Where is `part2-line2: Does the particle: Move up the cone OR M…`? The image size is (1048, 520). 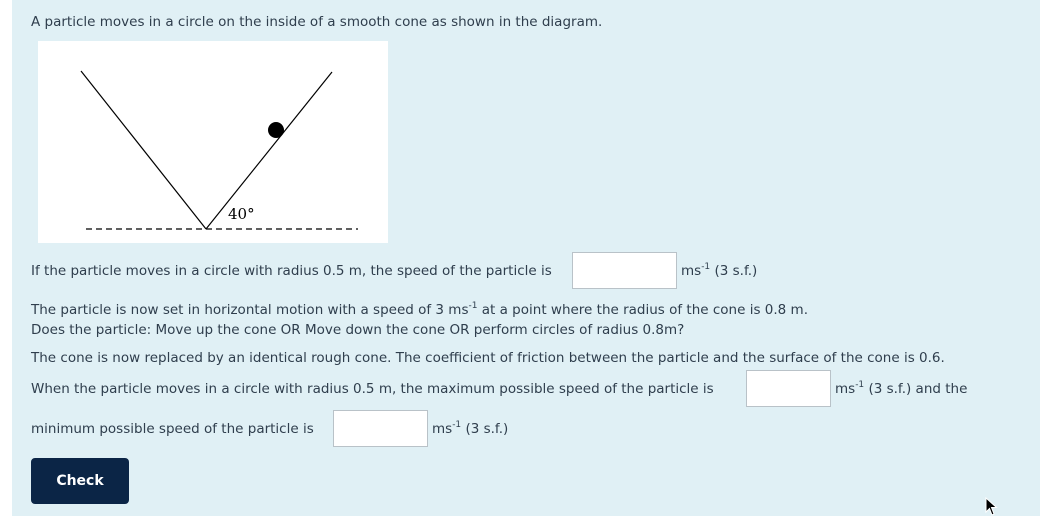 part2-line2: Does the particle: Move up the cone OR M… is located at coordinates (358, 330).